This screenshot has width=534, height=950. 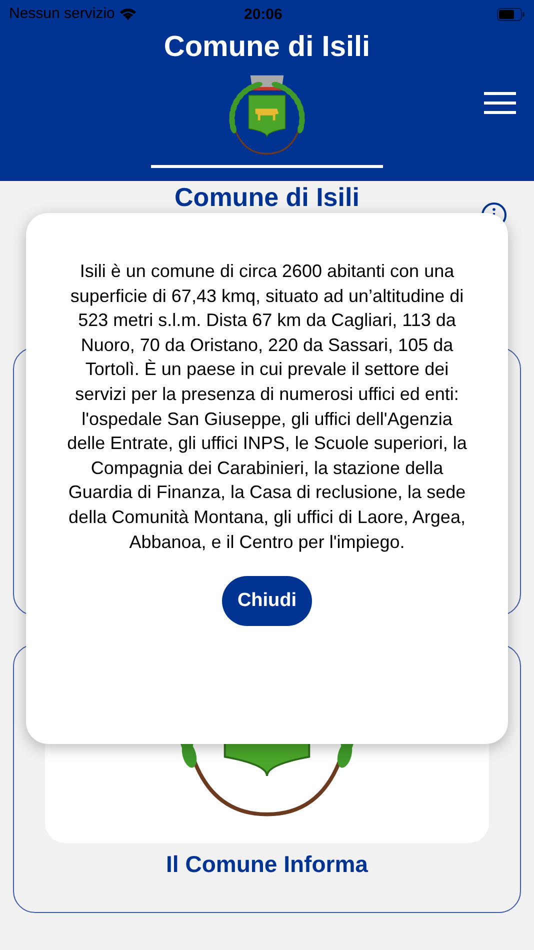 I want to click on battery-icon, so click(x=511, y=14).